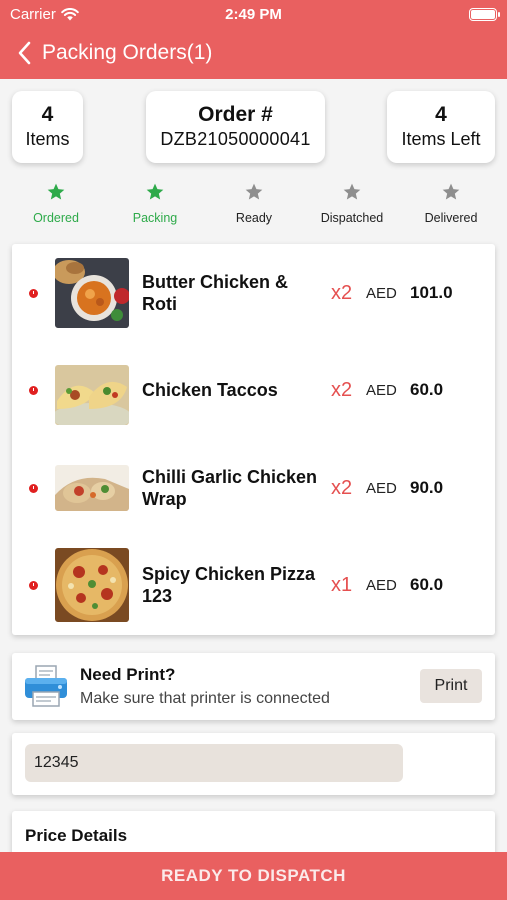  I want to click on printer-icon, so click(46, 686).